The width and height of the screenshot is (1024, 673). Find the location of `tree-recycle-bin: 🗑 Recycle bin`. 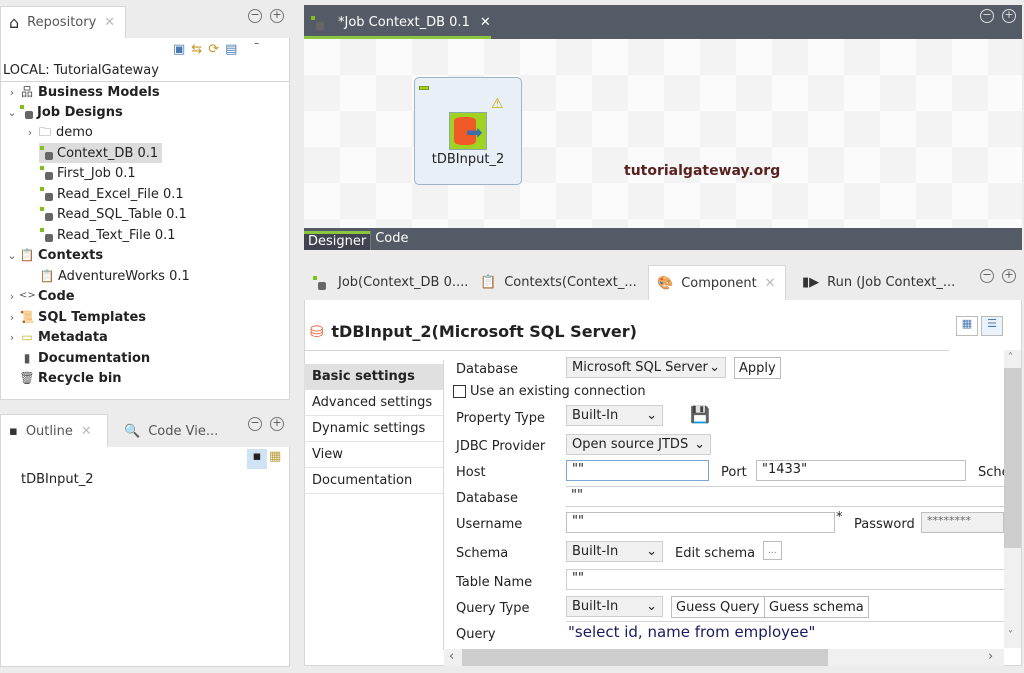

tree-recycle-bin: 🗑 Recycle bin is located at coordinates (70, 378).